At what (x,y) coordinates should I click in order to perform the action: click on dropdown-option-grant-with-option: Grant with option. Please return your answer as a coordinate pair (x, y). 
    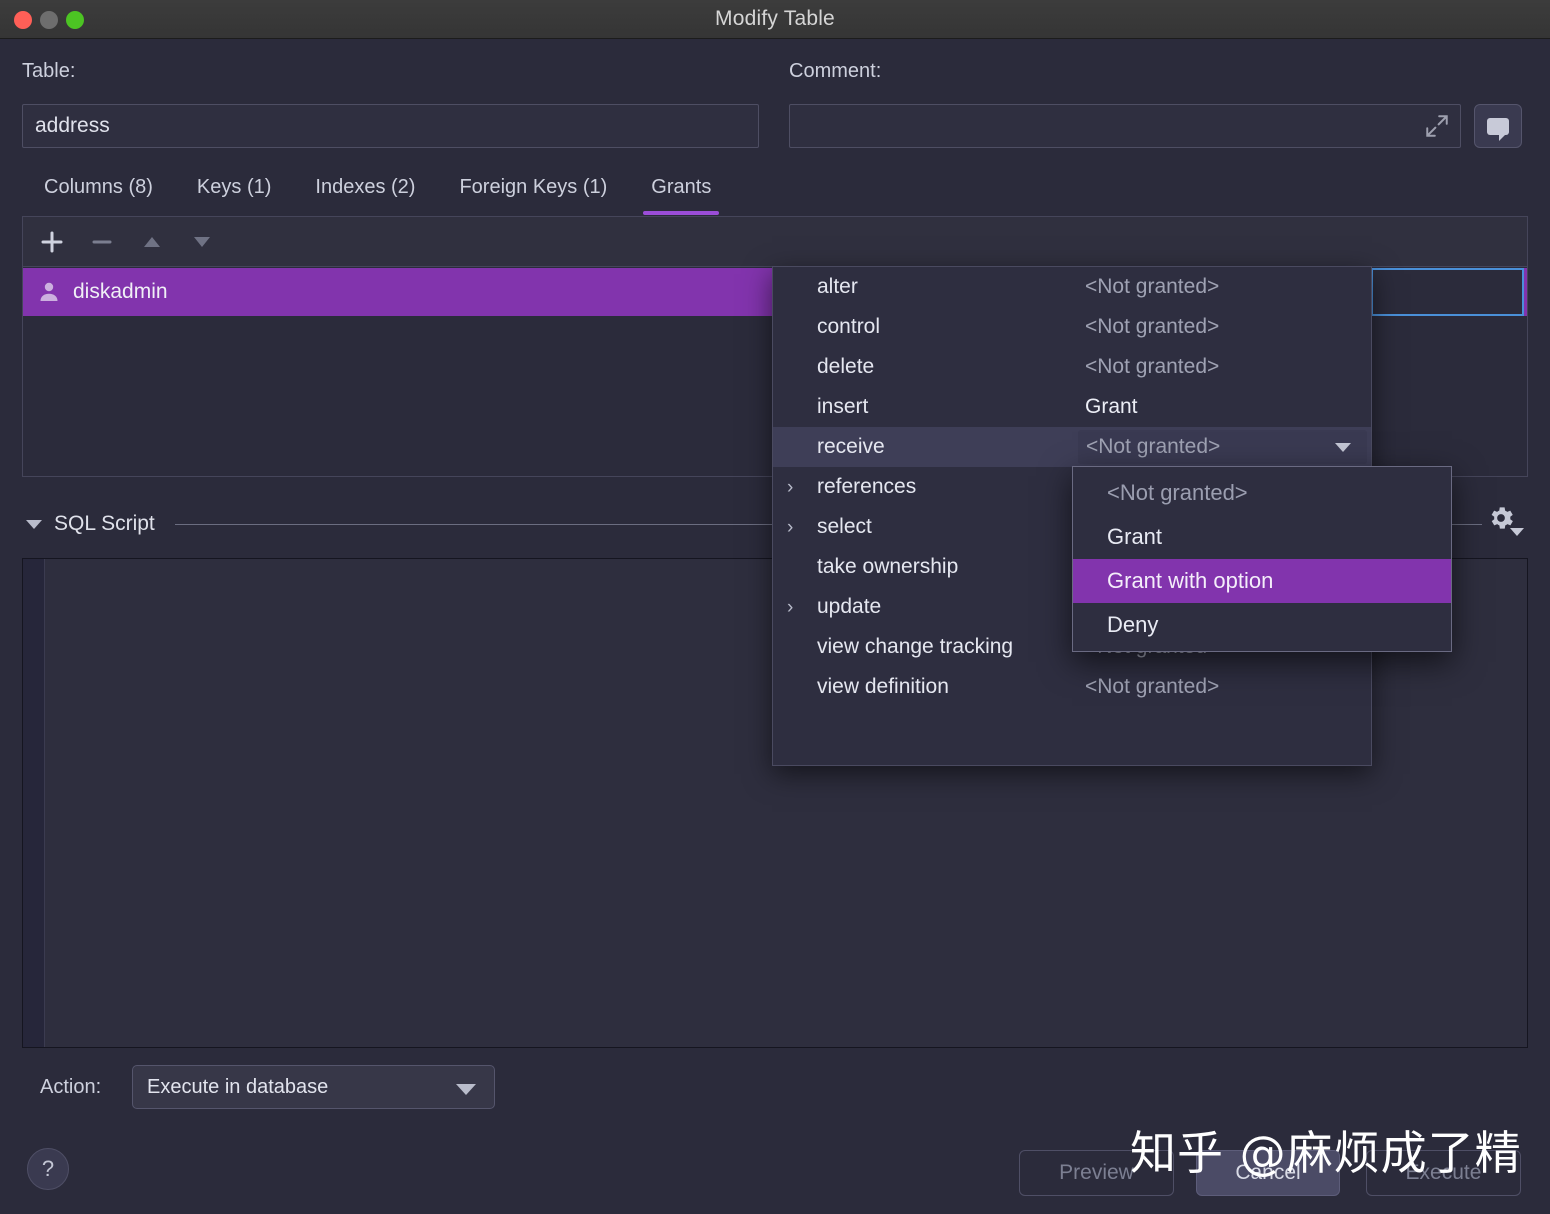
    Looking at the image, I should click on (1262, 581).